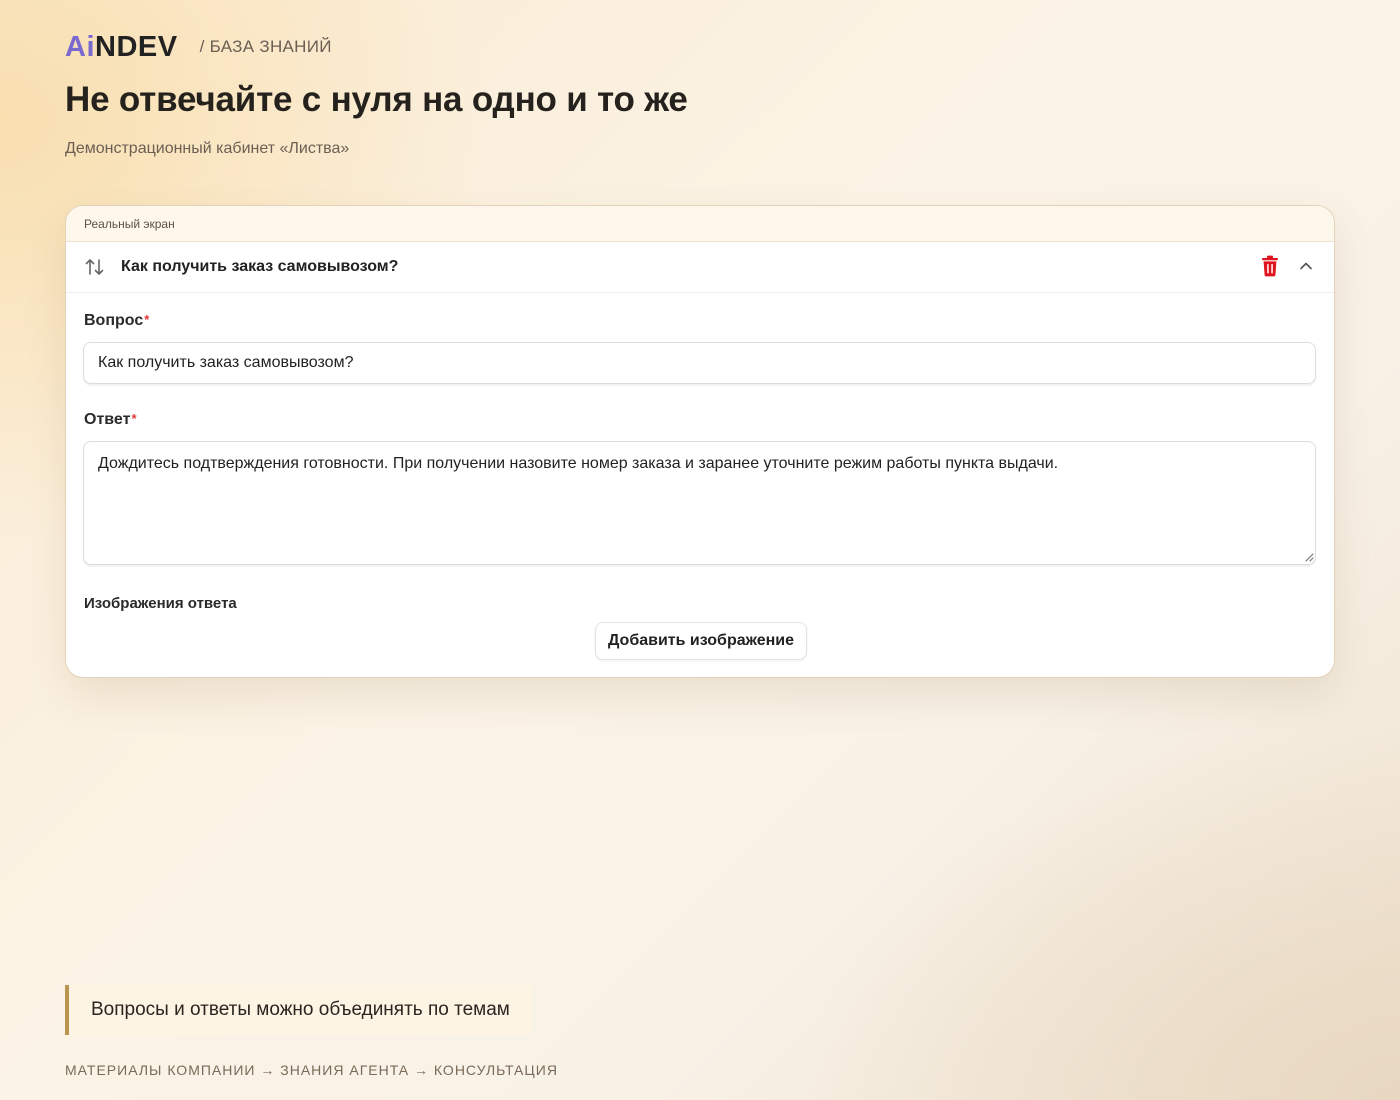 Image resolution: width=1400 pixels, height=1100 pixels. Describe the element at coordinates (701, 641) in the screenshot. I see `add-image-button: Добавить изображение` at that location.